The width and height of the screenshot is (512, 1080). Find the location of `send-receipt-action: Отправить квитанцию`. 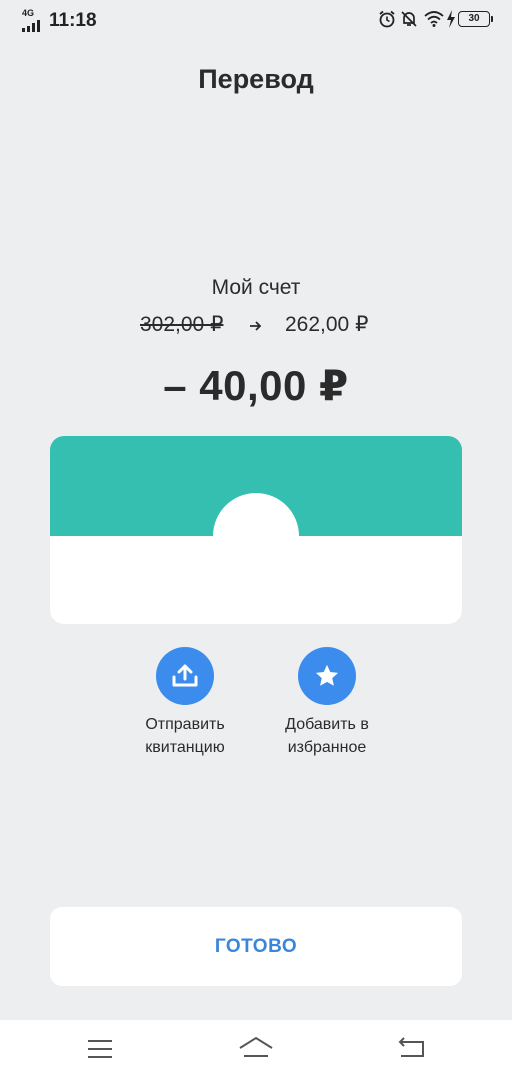

send-receipt-action: Отправить квитанцию is located at coordinates (185, 703).